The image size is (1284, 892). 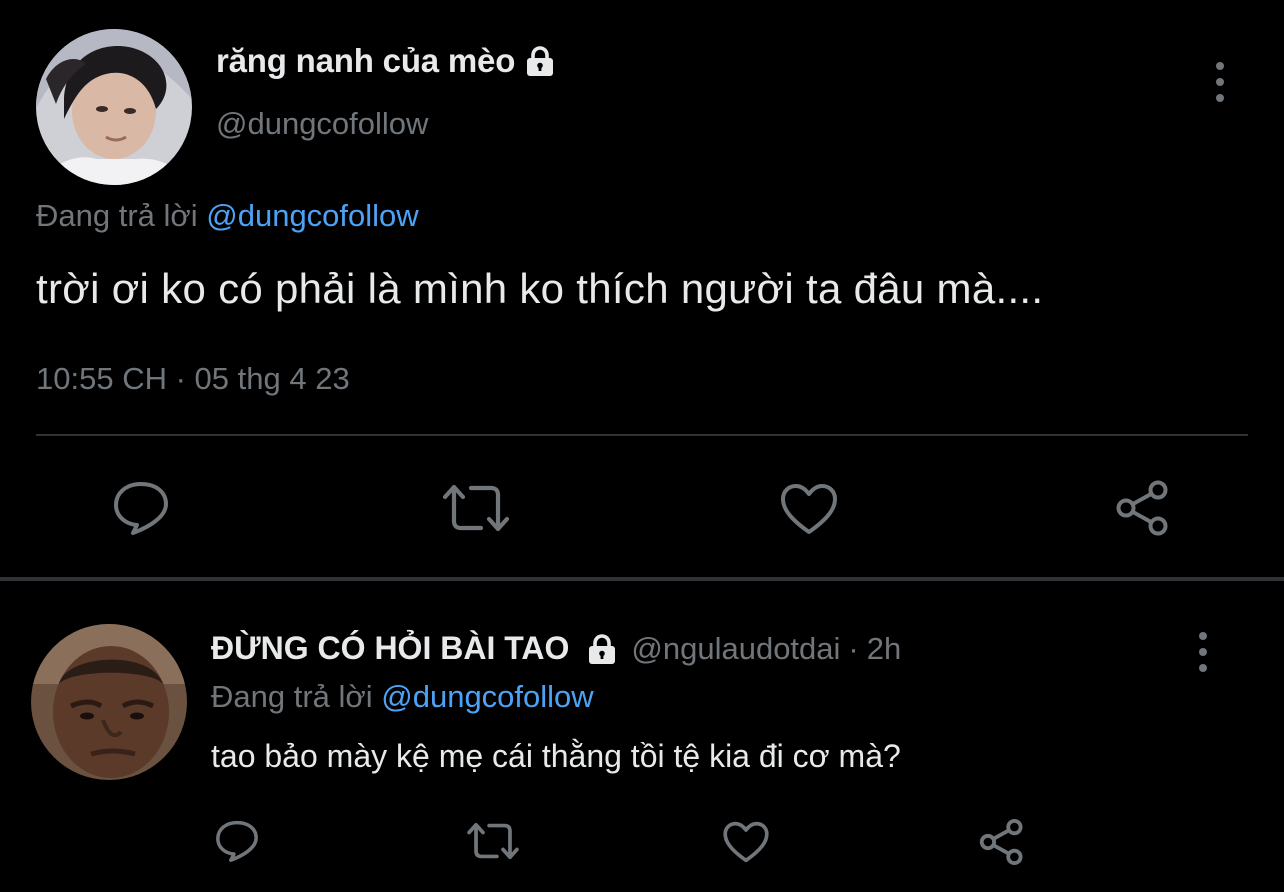 I want to click on reply-tweet-replying-to: Đang trả lời @dungcofollow, so click(x=402, y=697).